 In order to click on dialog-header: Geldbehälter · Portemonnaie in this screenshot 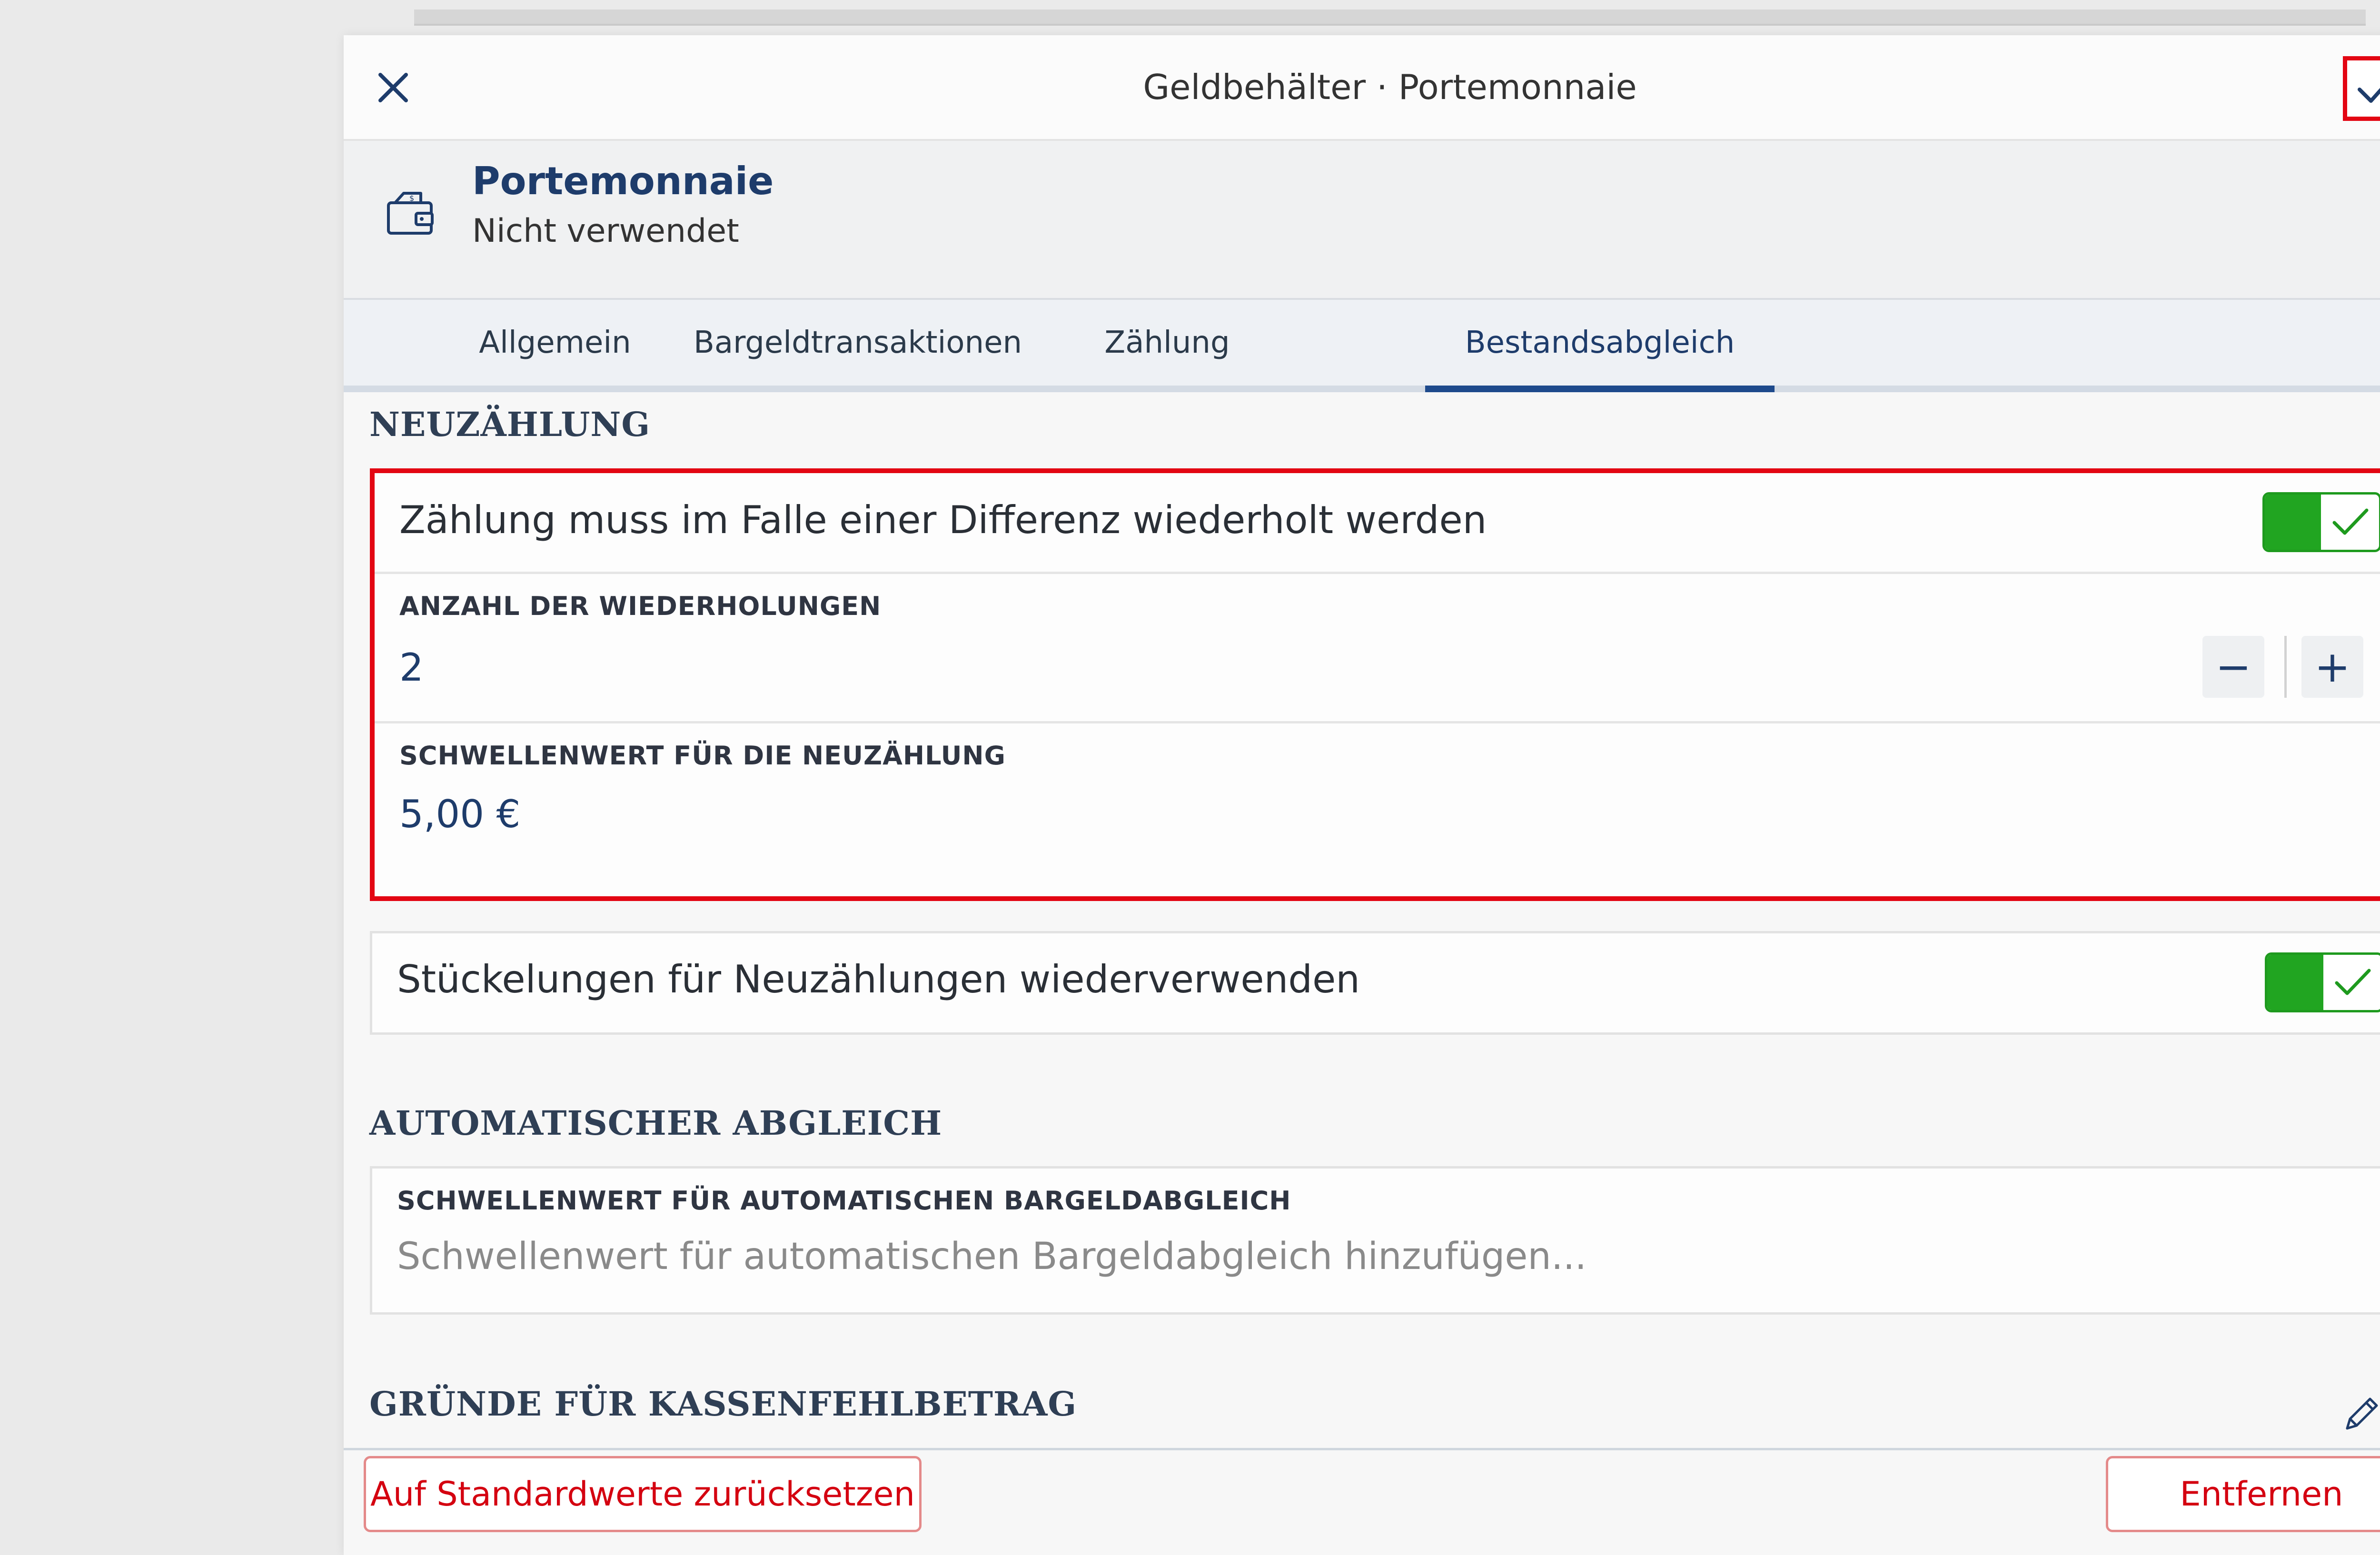, I will do `click(1362, 88)`.